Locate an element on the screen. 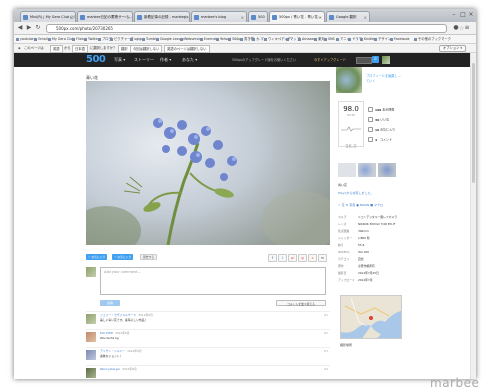  bookmark: デザイン is located at coordinates (382, 39).